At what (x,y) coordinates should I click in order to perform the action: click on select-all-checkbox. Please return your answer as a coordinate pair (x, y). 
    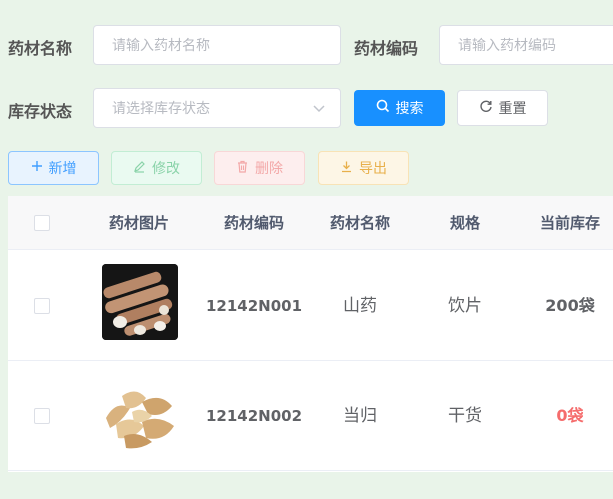
    Looking at the image, I should click on (42, 223).